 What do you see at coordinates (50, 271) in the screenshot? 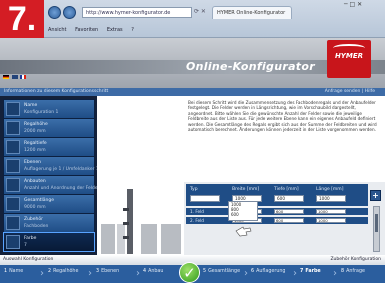
I see `step-number: 2` at bounding box center [50, 271].